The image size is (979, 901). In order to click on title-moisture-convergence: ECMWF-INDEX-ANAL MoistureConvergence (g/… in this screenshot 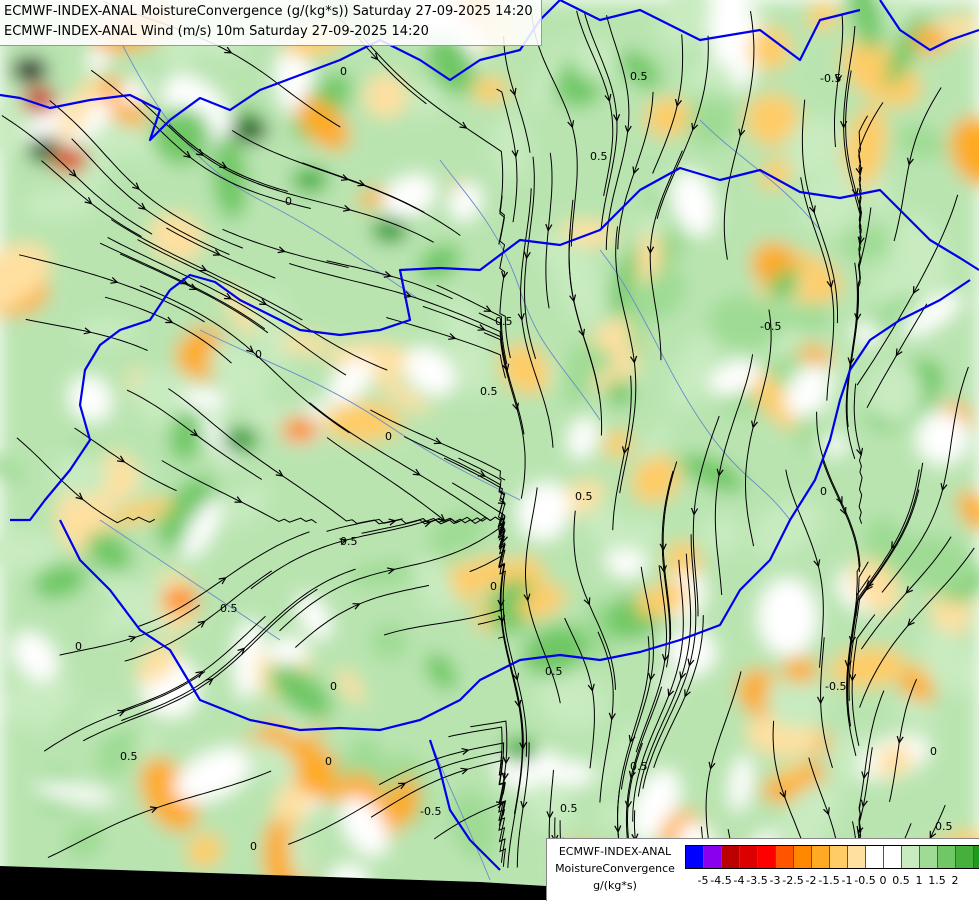, I will do `click(268, 11)`.